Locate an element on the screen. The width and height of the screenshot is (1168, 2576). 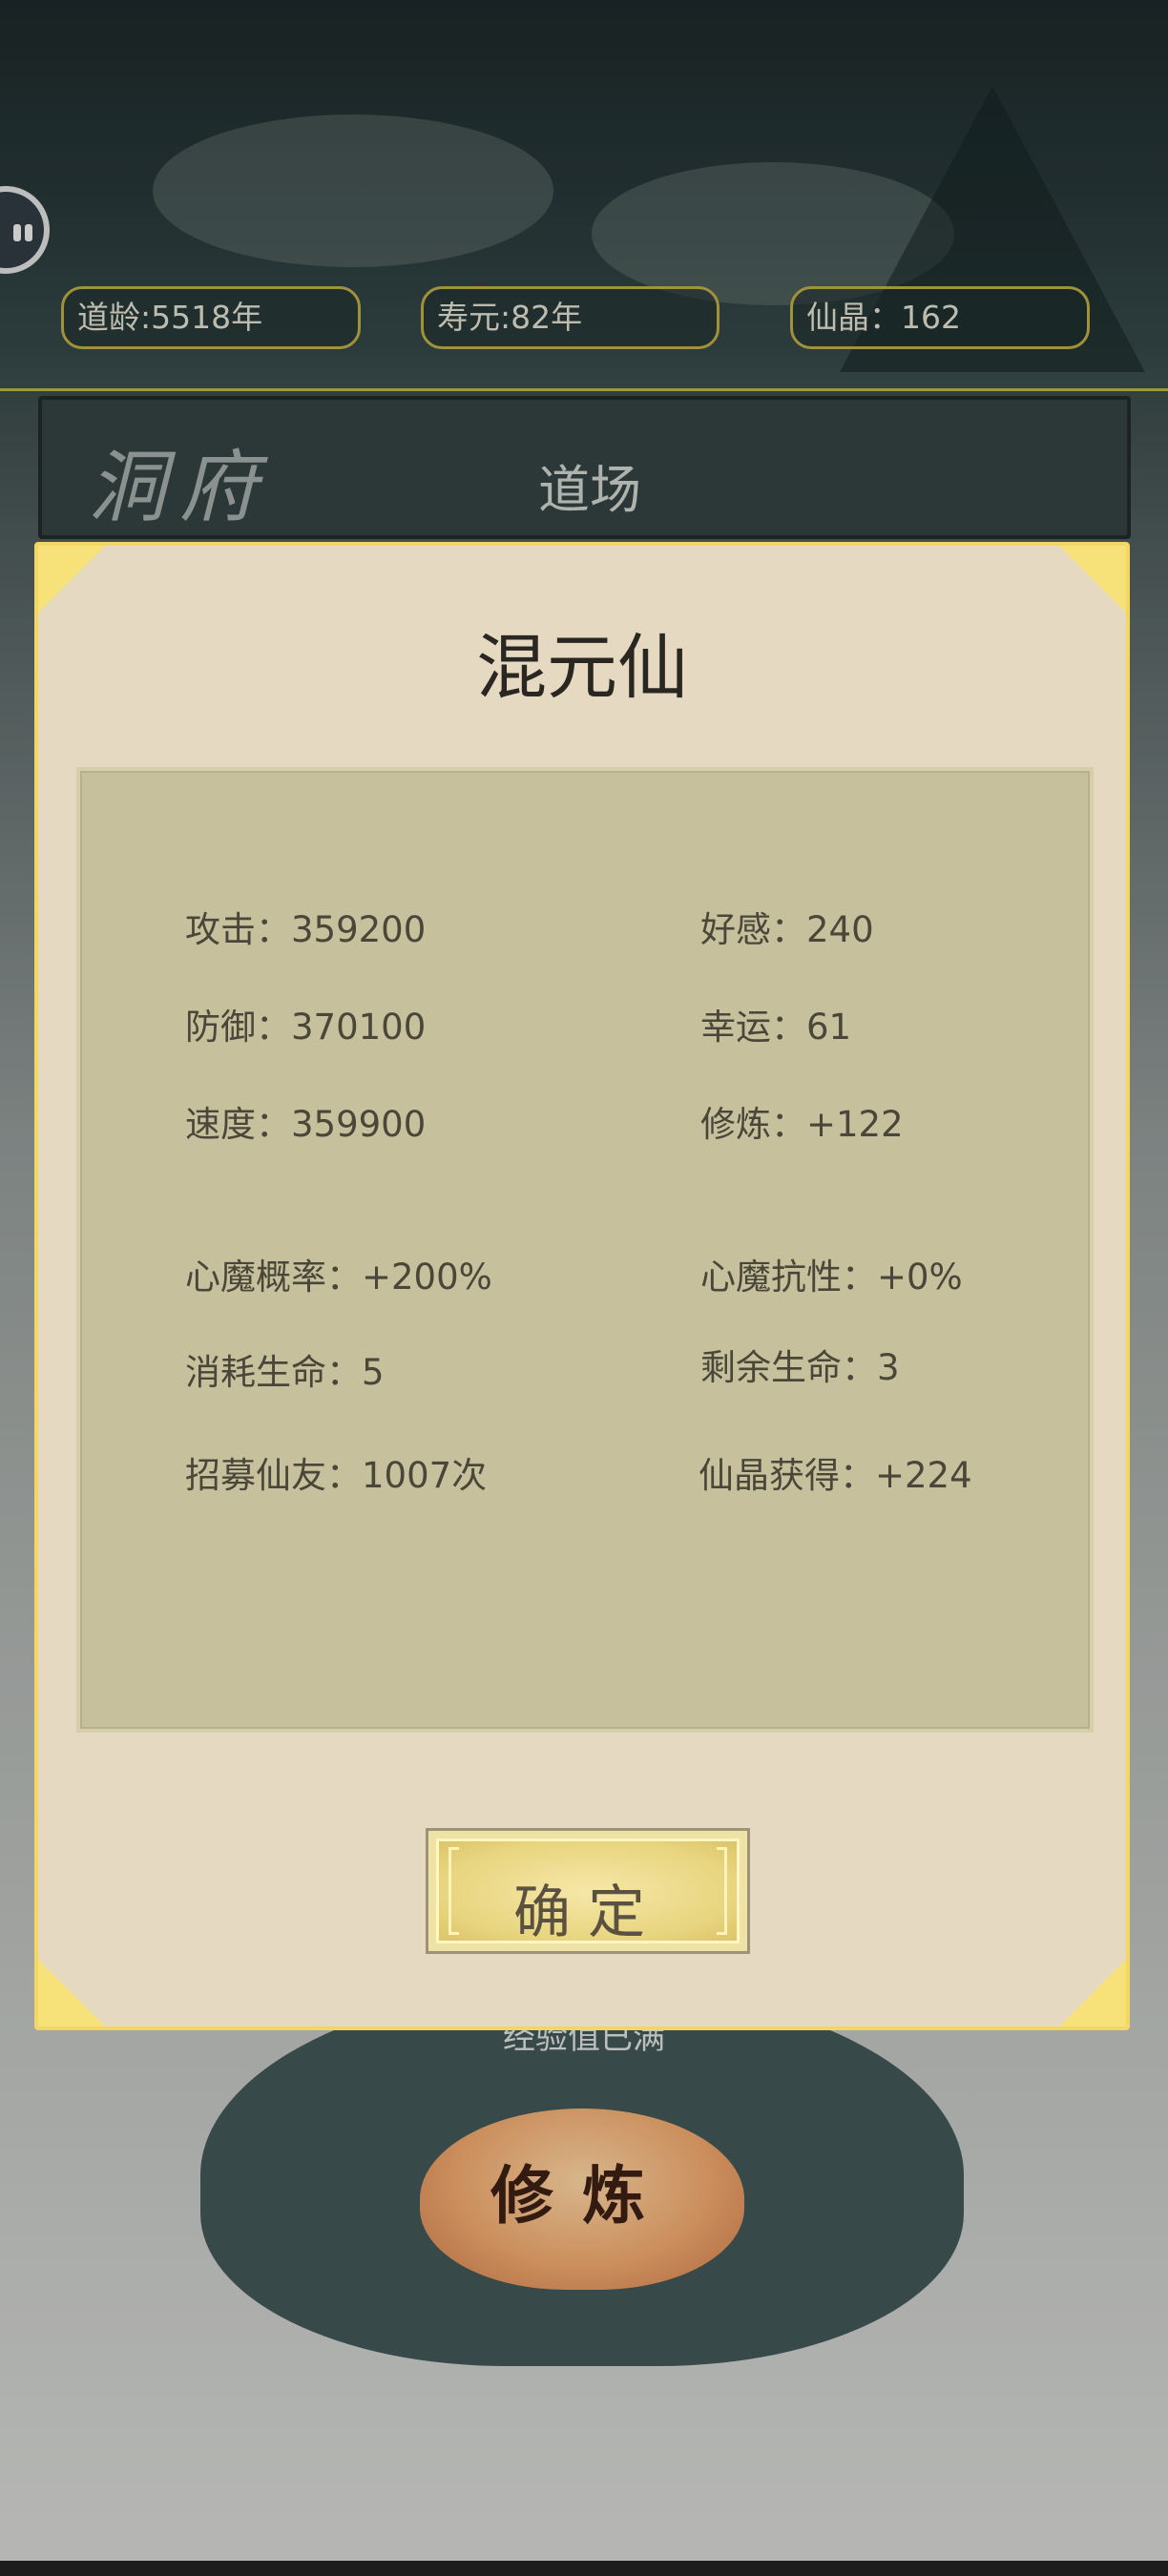
stat-speed: 速度：359900 is located at coordinates (306, 1124).